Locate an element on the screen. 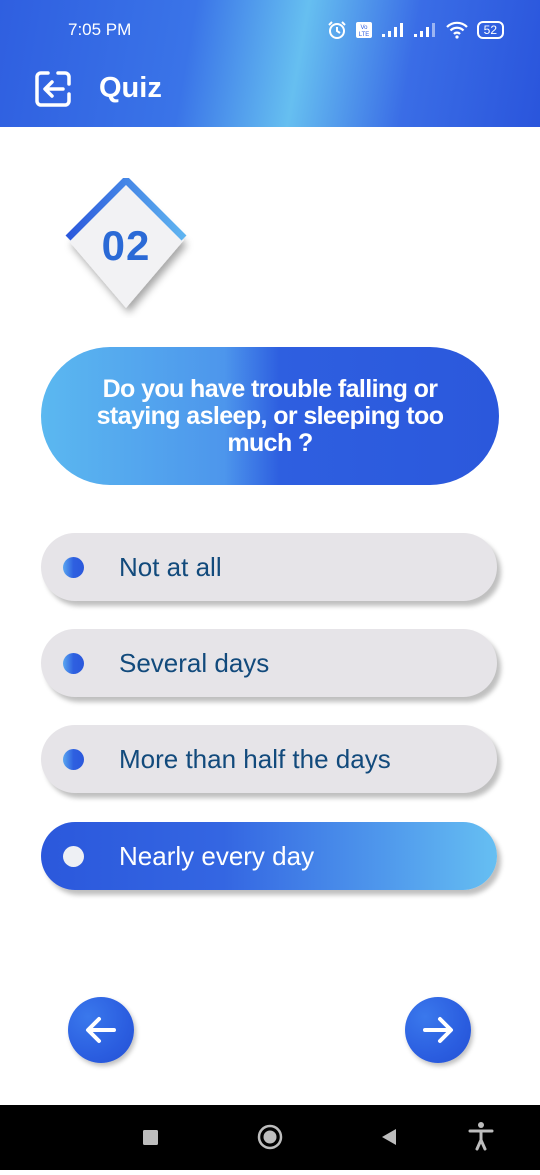  home-icon is located at coordinates (270, 1137).